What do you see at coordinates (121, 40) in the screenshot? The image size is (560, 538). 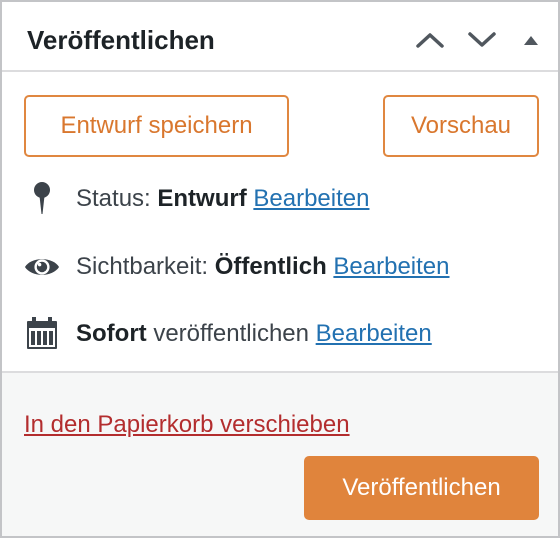 I see `panel-title: Veröffentlichen` at bounding box center [121, 40].